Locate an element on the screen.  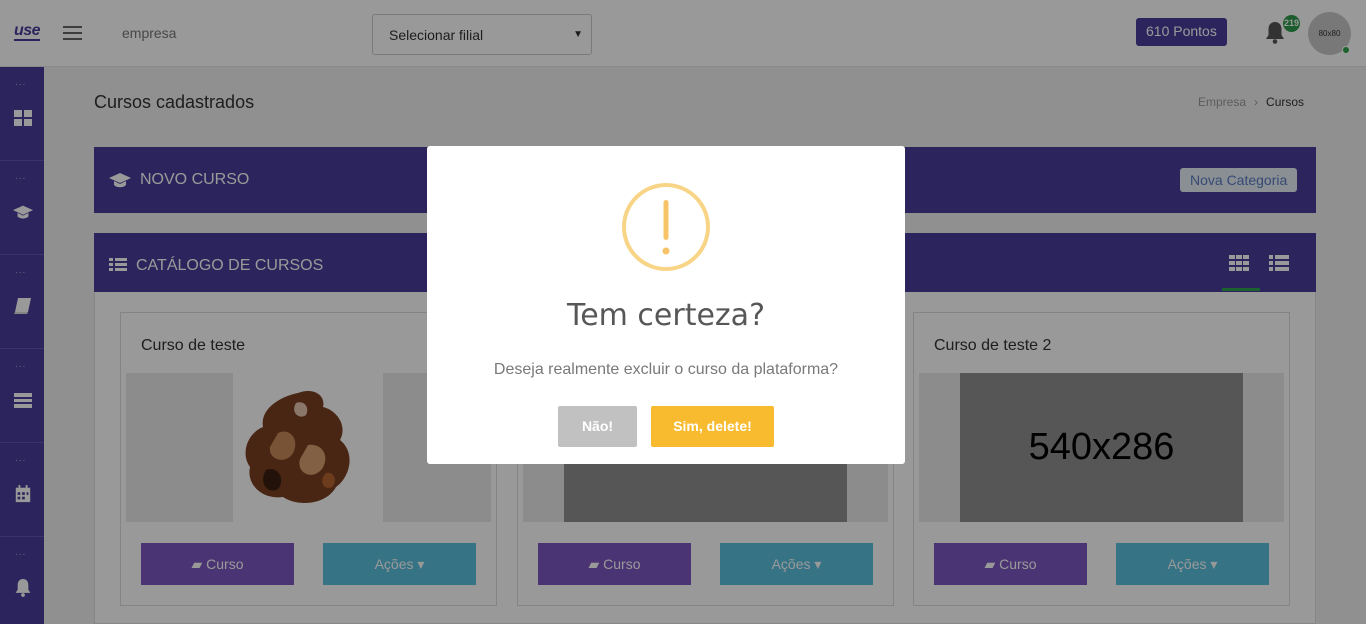
cancel-button: Não! is located at coordinates (597, 426).